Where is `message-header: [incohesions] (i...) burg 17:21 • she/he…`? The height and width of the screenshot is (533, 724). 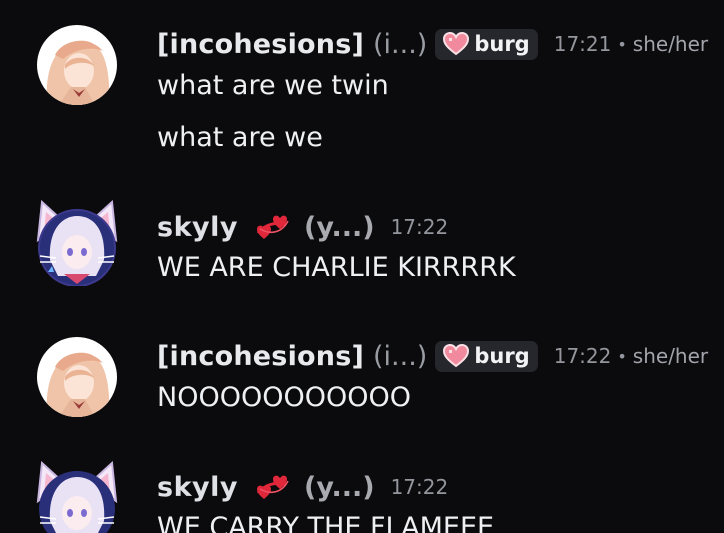 message-header: [incohesions] (i...) burg 17:21 • she/he… is located at coordinates (432, 44).